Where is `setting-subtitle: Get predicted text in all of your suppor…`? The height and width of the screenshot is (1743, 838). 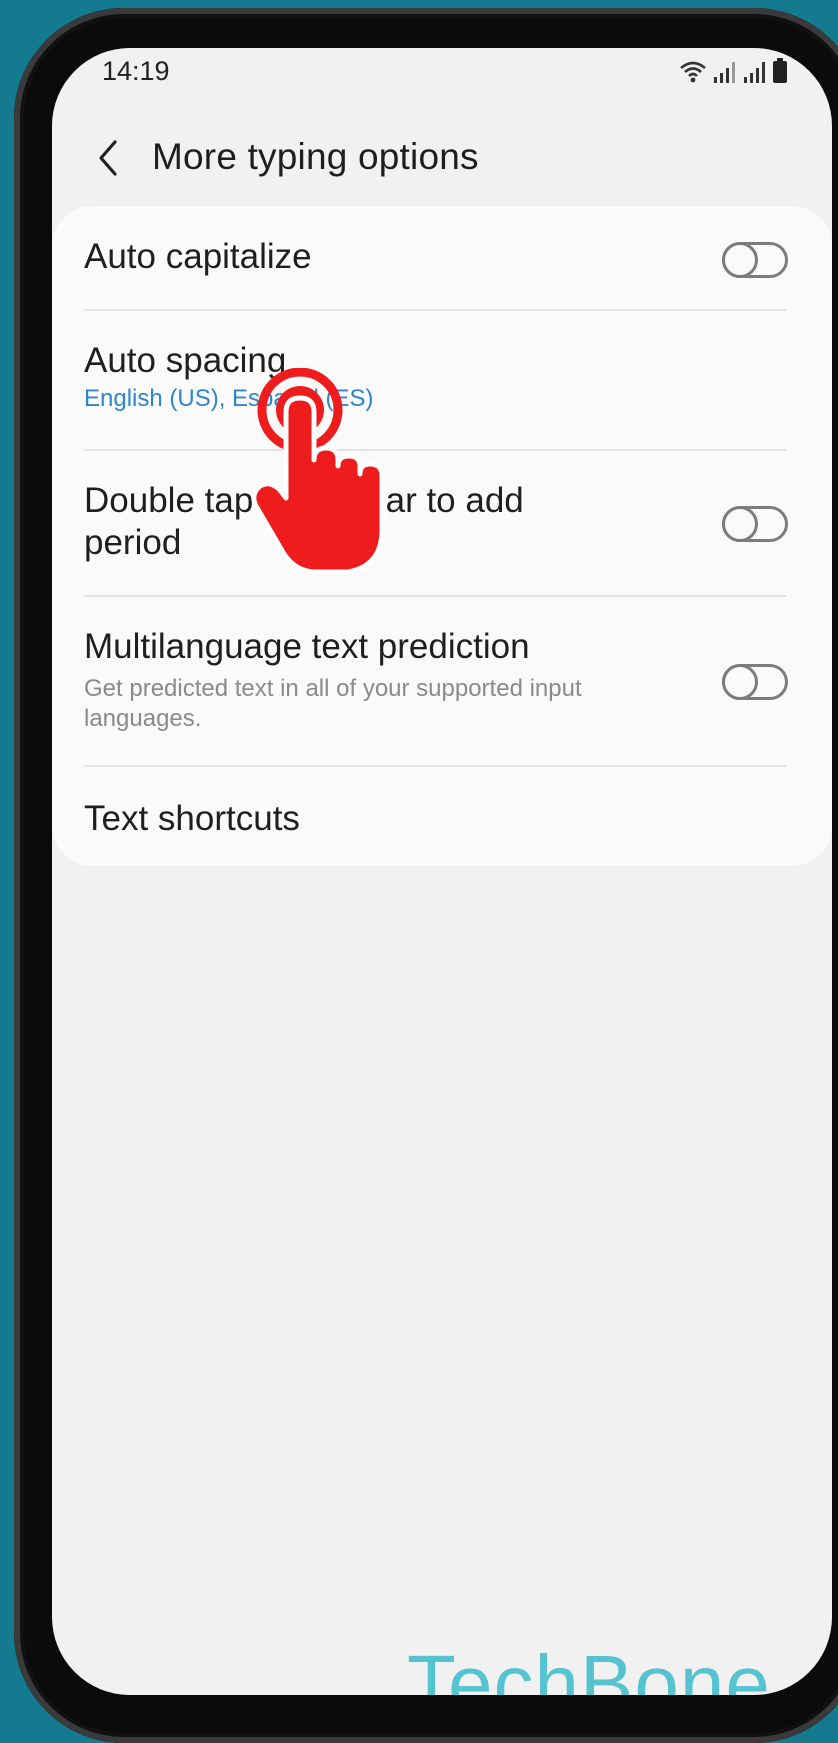
setting-subtitle: Get predicted text in all of your suppor… is located at coordinates (333, 703).